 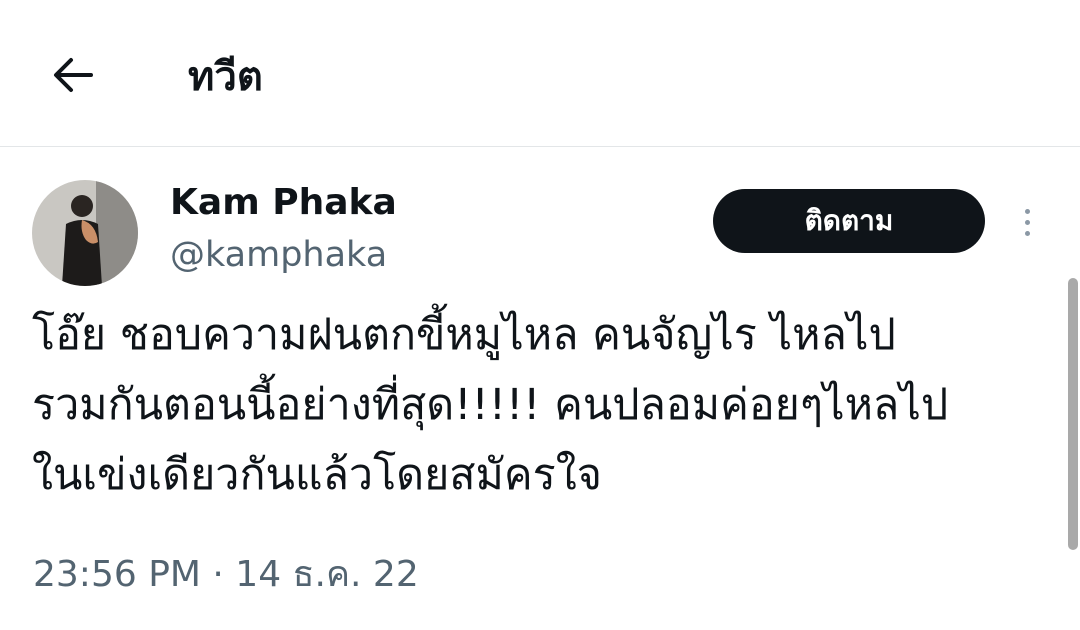 I want to click on author-display-name: Kam Phaka, so click(x=283, y=203).